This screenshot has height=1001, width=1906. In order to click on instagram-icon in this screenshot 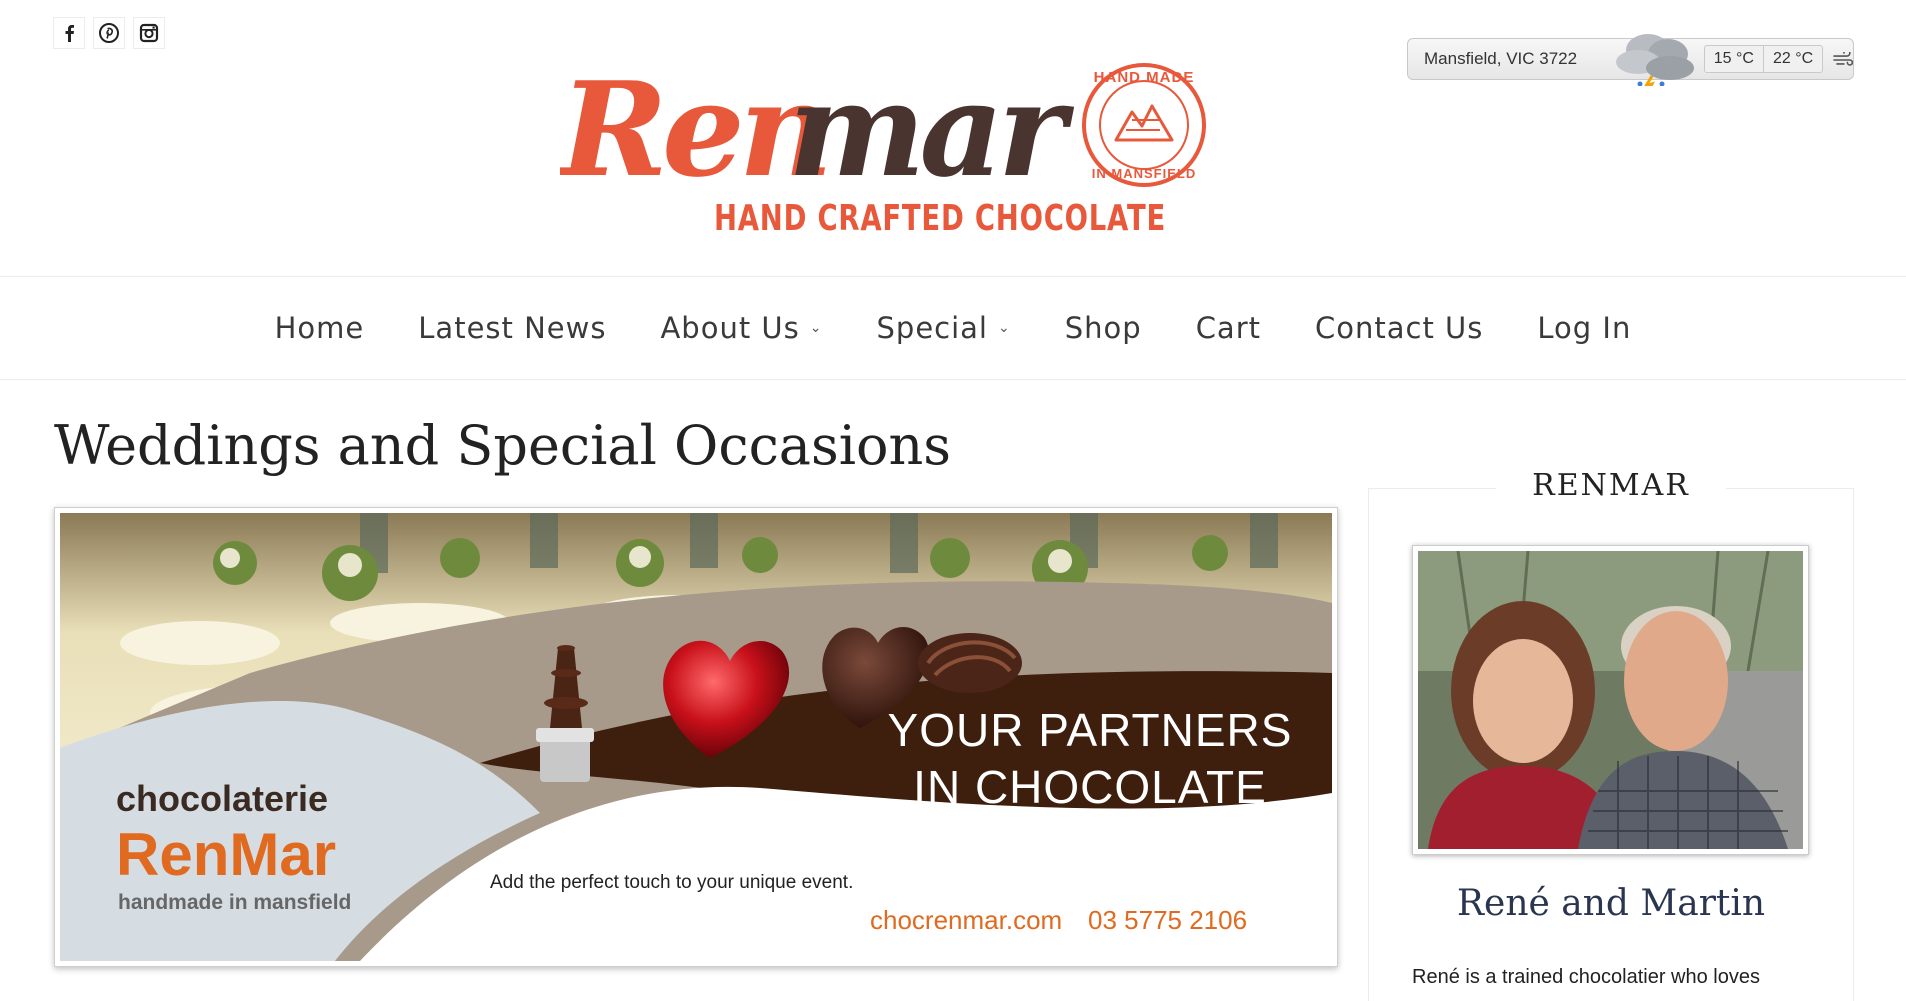, I will do `click(149, 33)`.